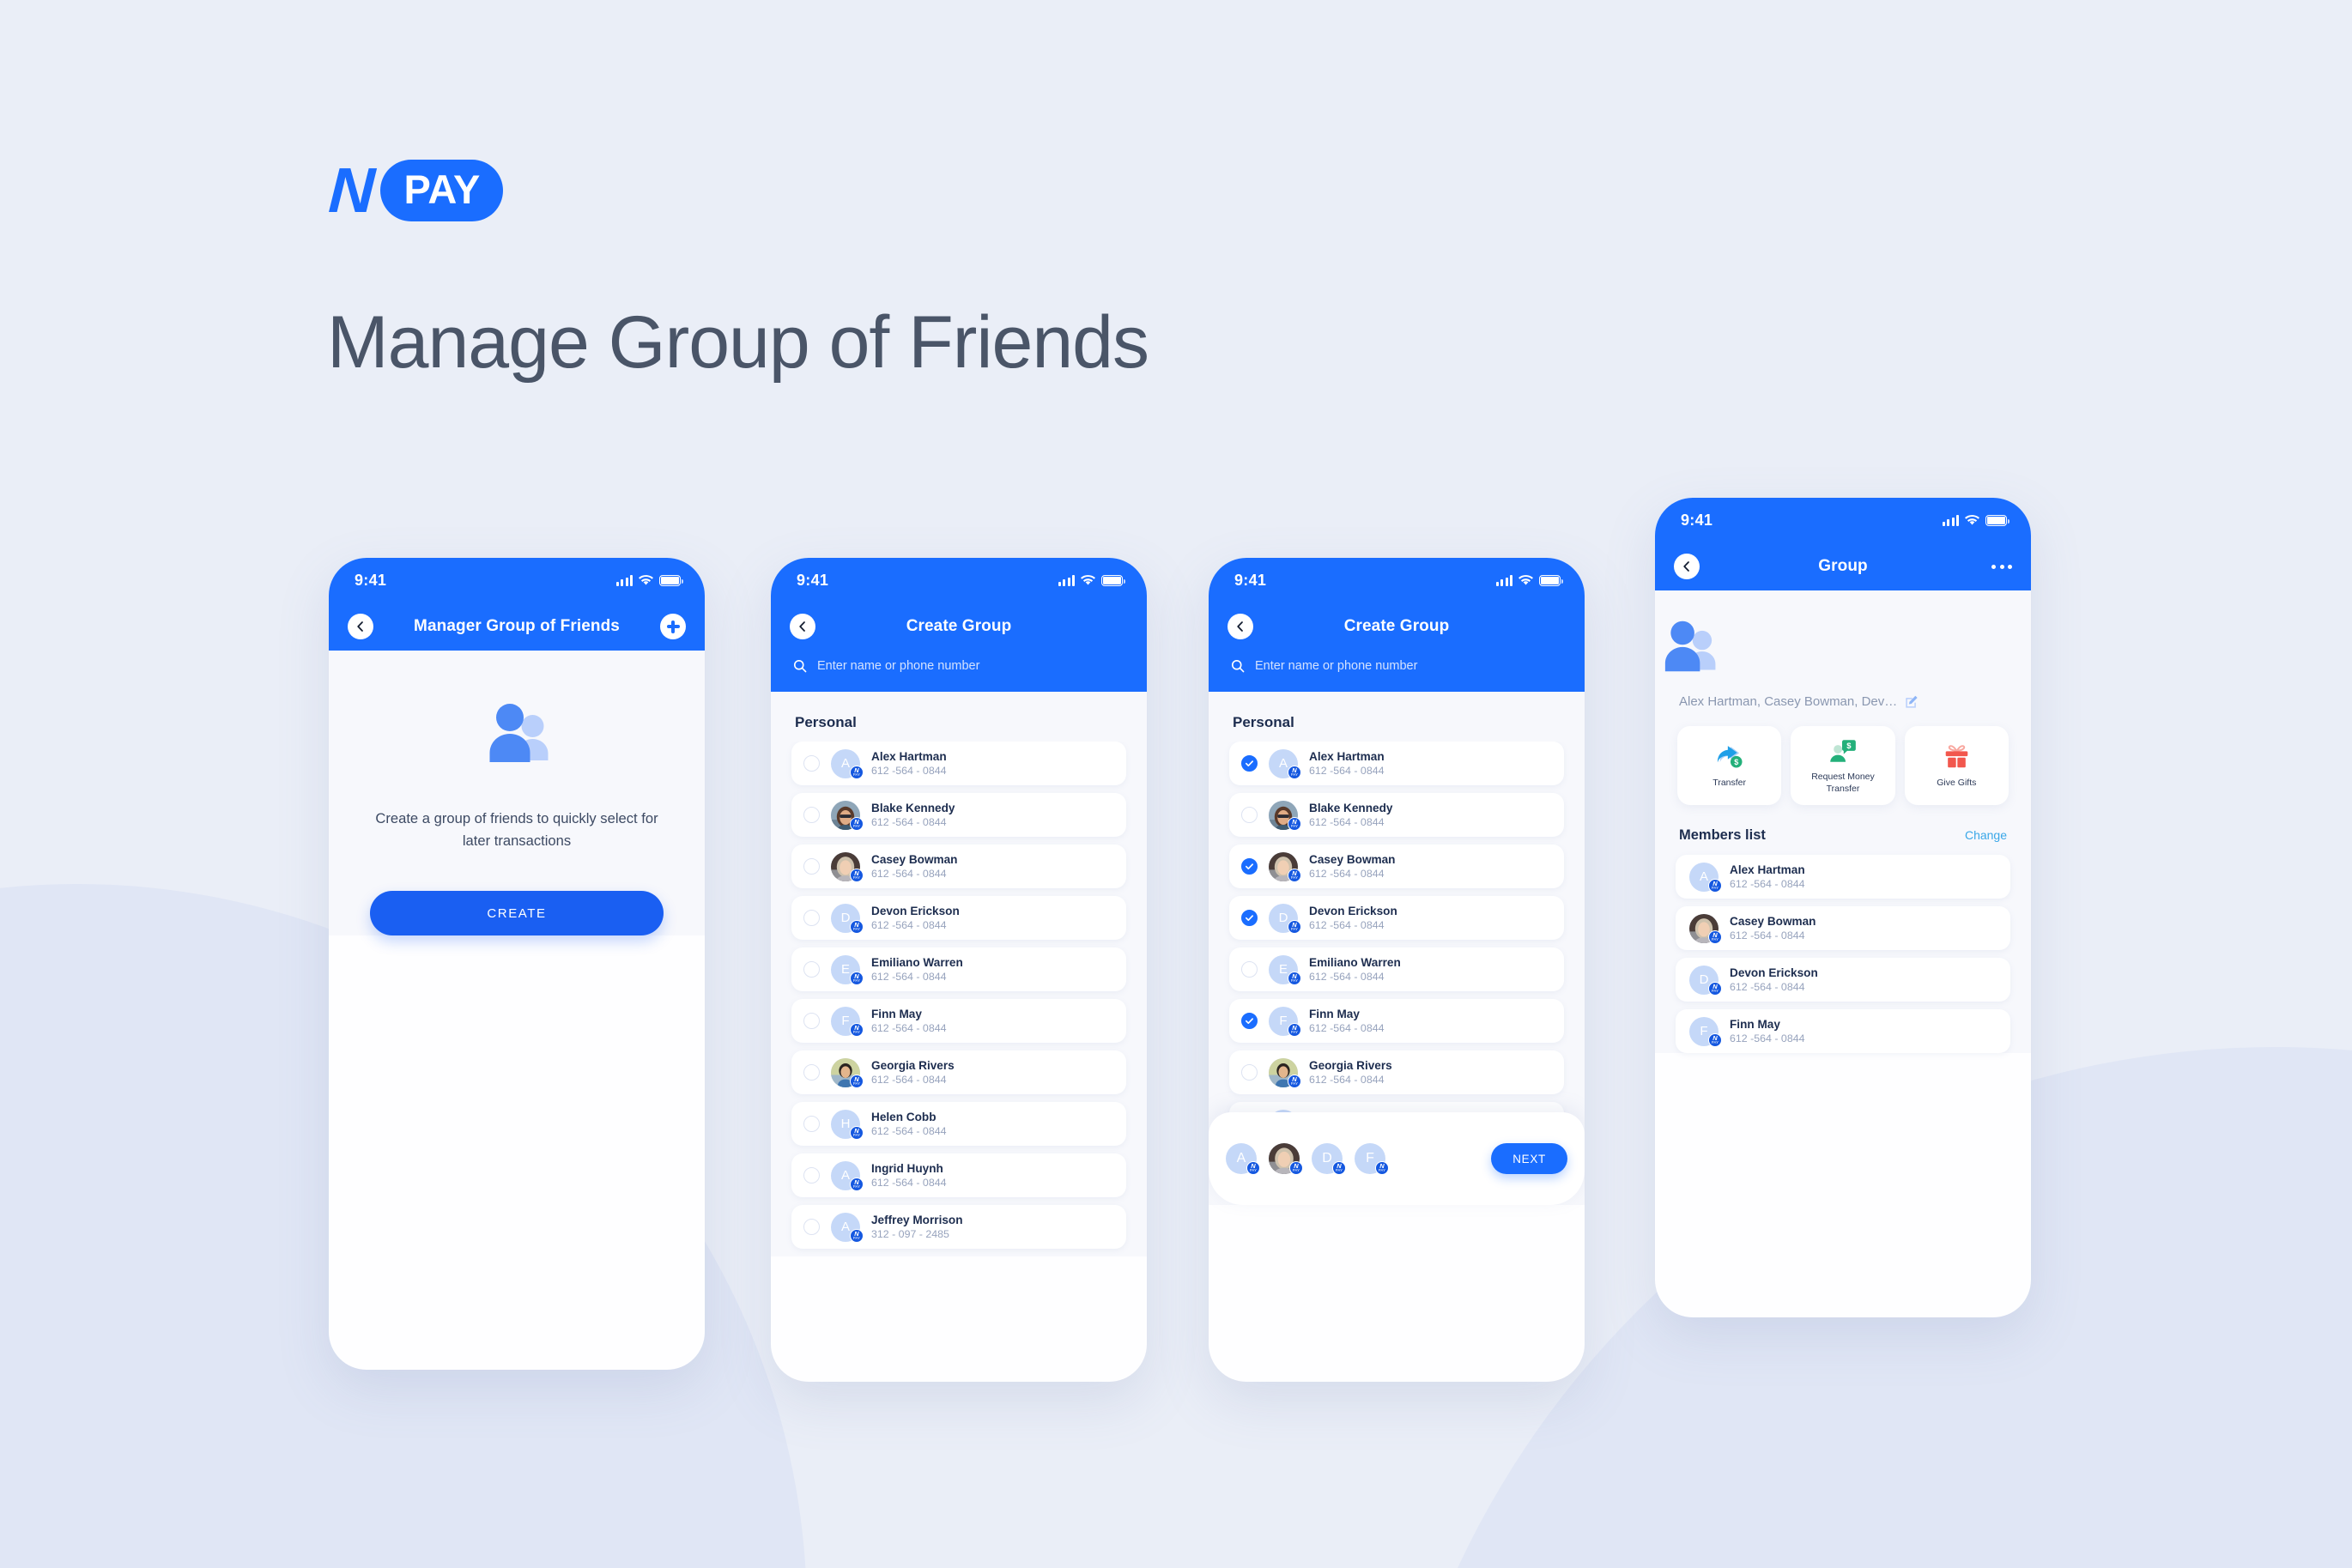 This screenshot has width=2352, height=1568. I want to click on status-bar-clock: 9:41, so click(1697, 520).